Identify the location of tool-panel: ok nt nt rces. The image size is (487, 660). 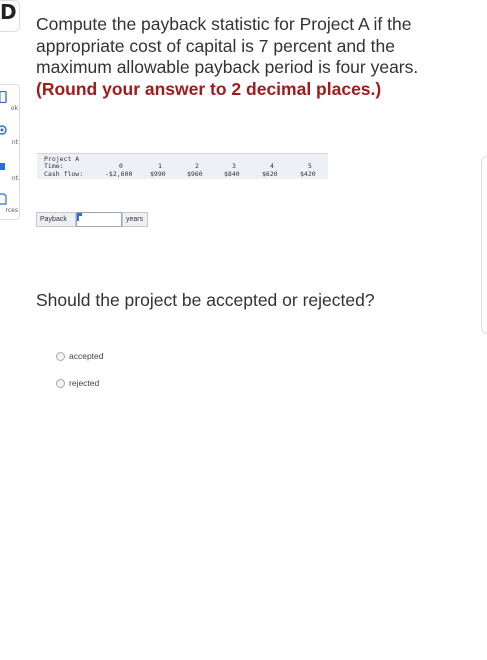
(10, 152).